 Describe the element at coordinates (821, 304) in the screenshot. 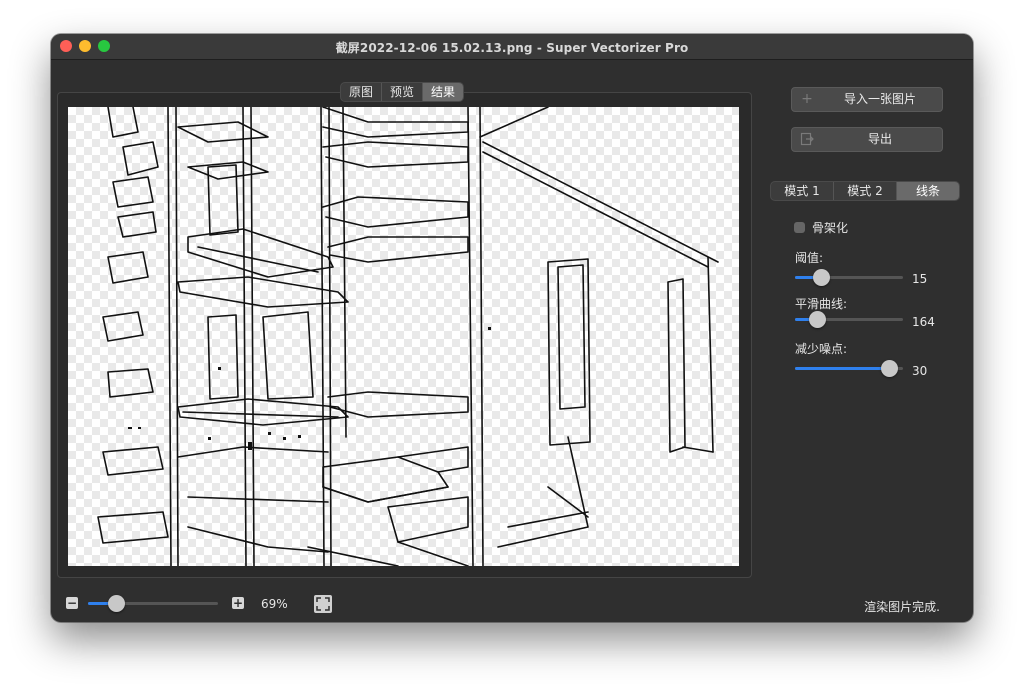

I see `smooth-curve-label: 平滑曲线:` at that location.